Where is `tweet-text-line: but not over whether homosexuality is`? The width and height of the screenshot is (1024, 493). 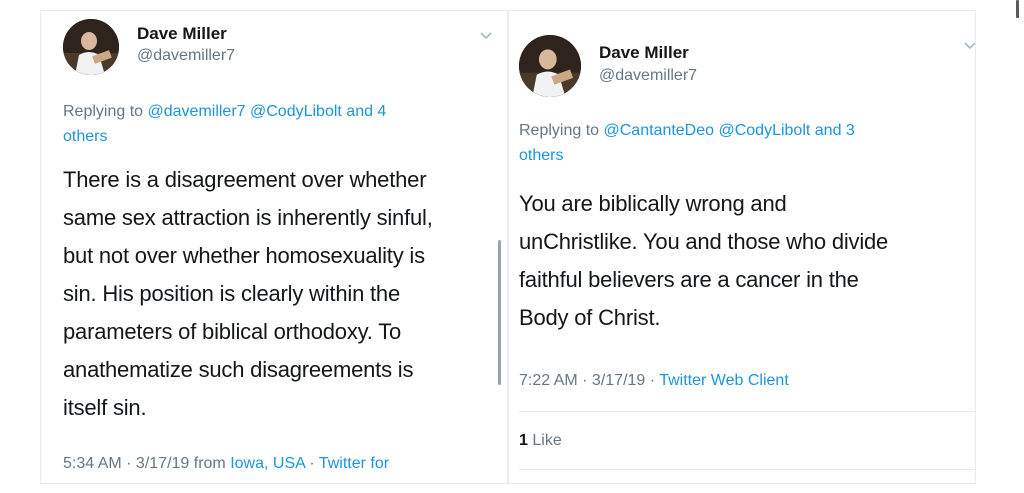
tweet-text-line: but not over whether homosexuality is is located at coordinates (244, 255).